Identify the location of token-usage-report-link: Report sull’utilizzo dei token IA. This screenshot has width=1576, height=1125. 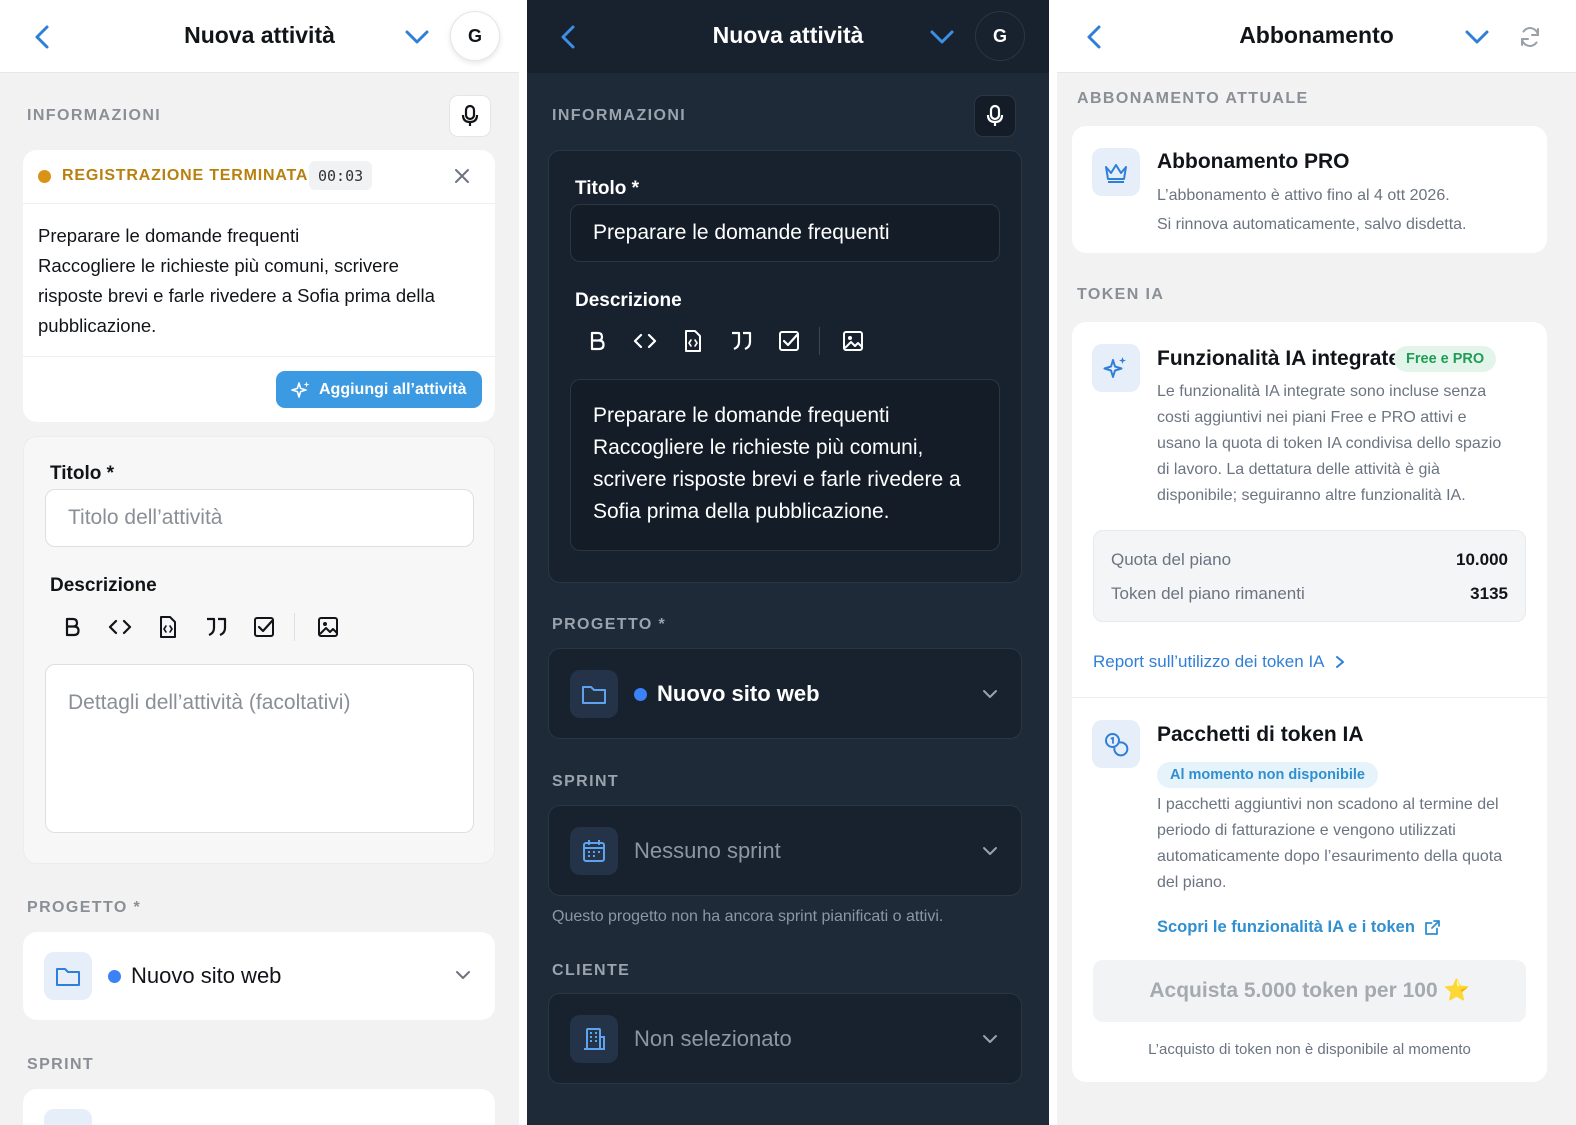
(1219, 662).